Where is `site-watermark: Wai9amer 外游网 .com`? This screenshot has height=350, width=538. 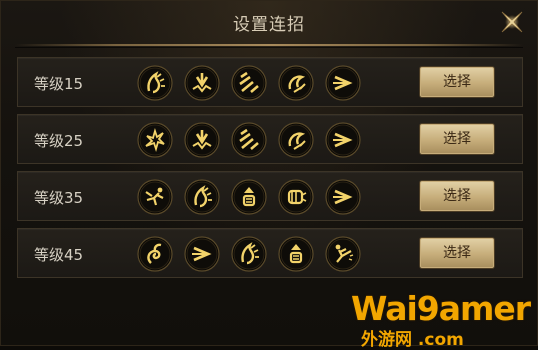 site-watermark: Wai9amer 外游网 .com is located at coordinates (442, 319).